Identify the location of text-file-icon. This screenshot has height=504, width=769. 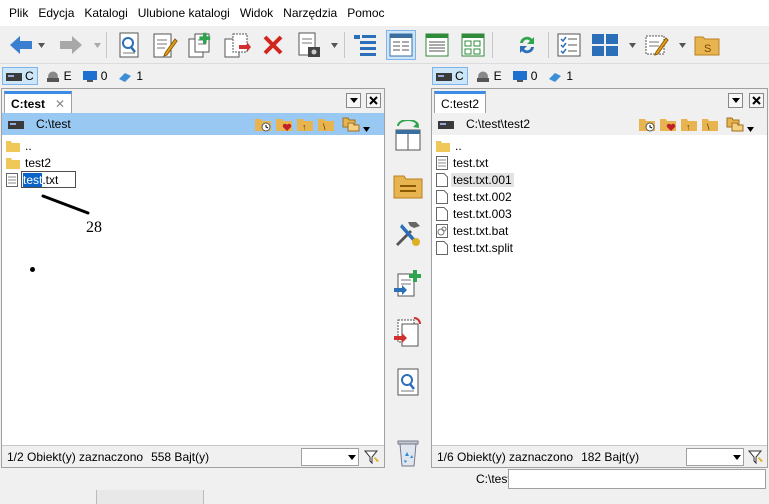
(12, 179).